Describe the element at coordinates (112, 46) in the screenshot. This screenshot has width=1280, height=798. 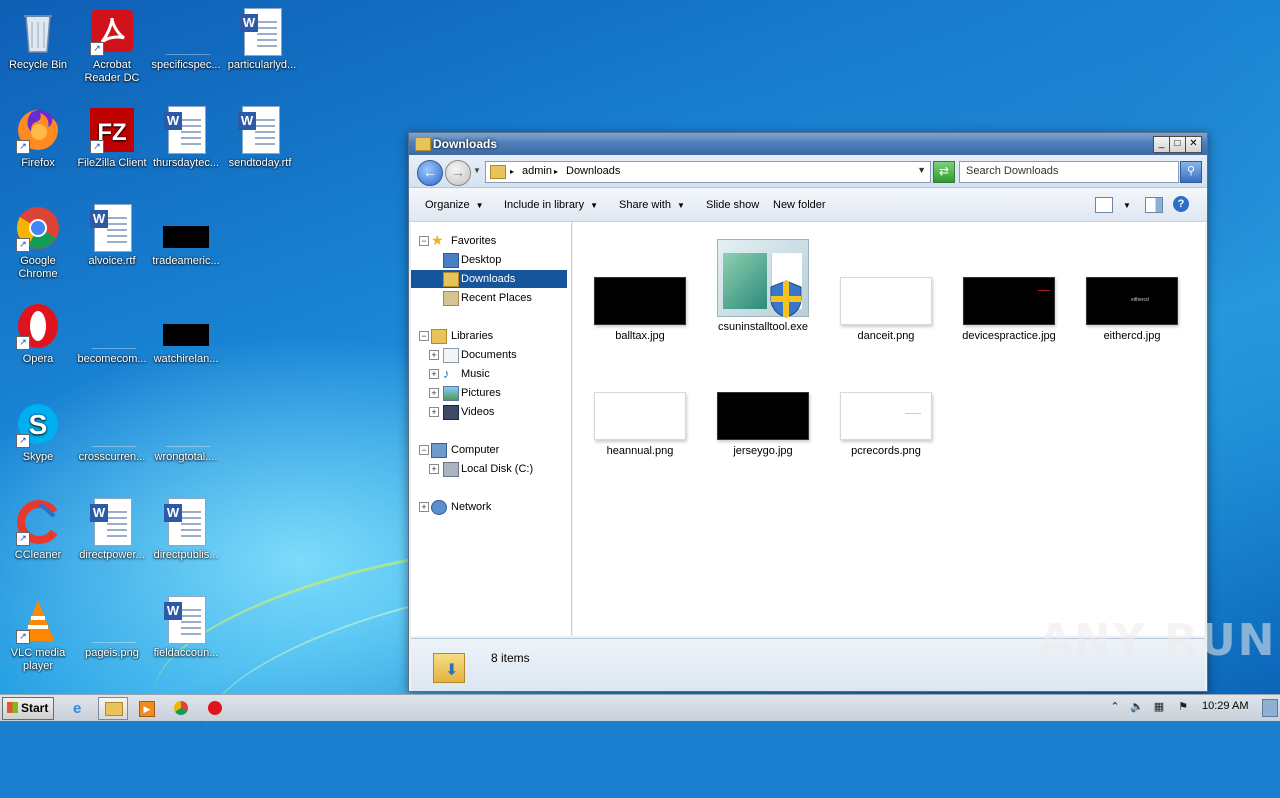
I see `desktop-icon-acrobat: ↗ Acrobat Reader DC` at that location.